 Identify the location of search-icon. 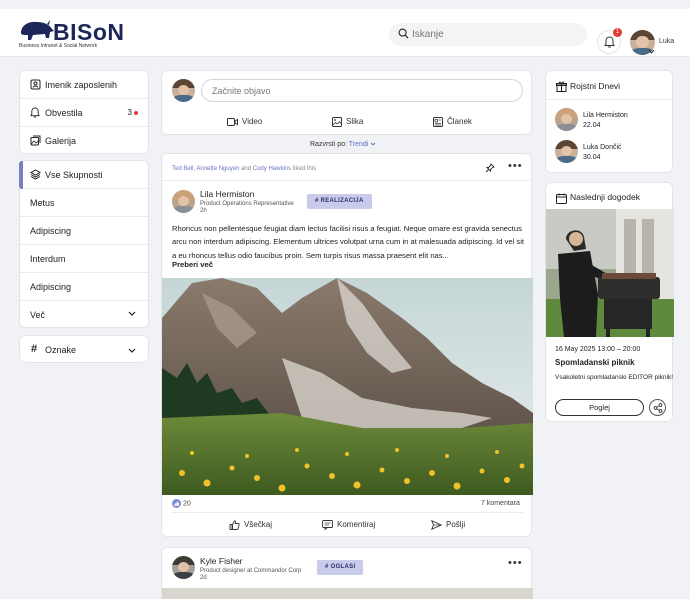
(403, 33).